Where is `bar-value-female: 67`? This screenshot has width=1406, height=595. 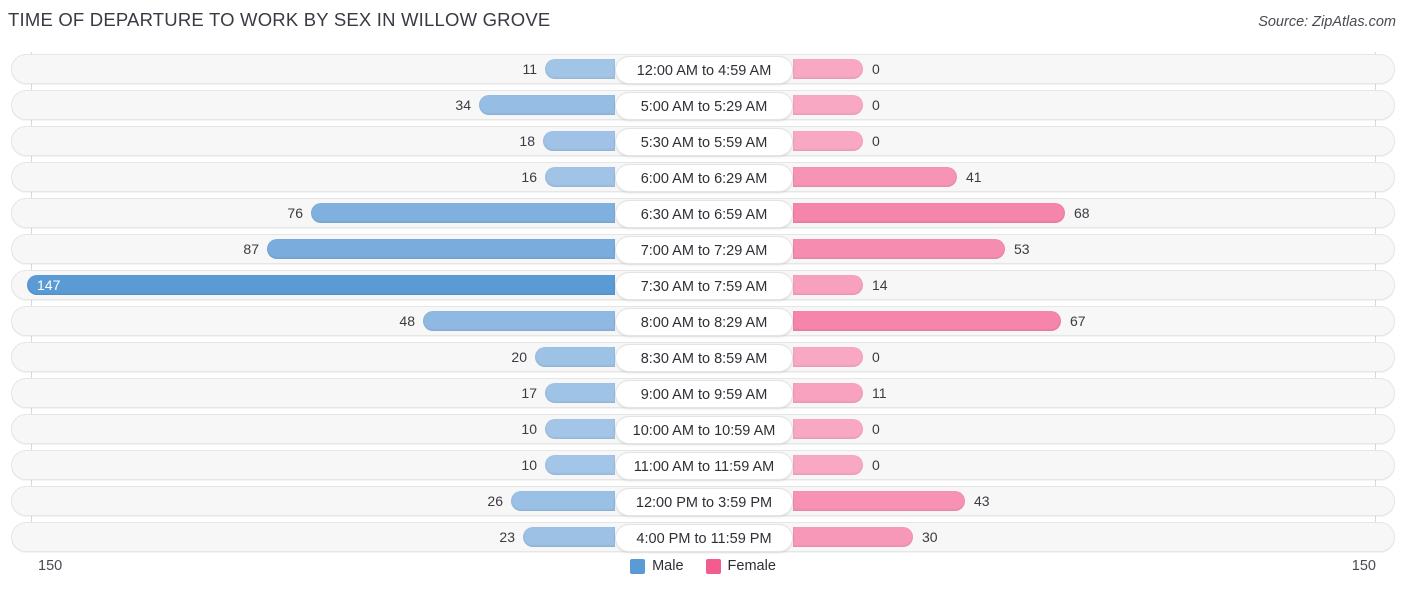
bar-value-female: 67 is located at coordinates (1078, 321).